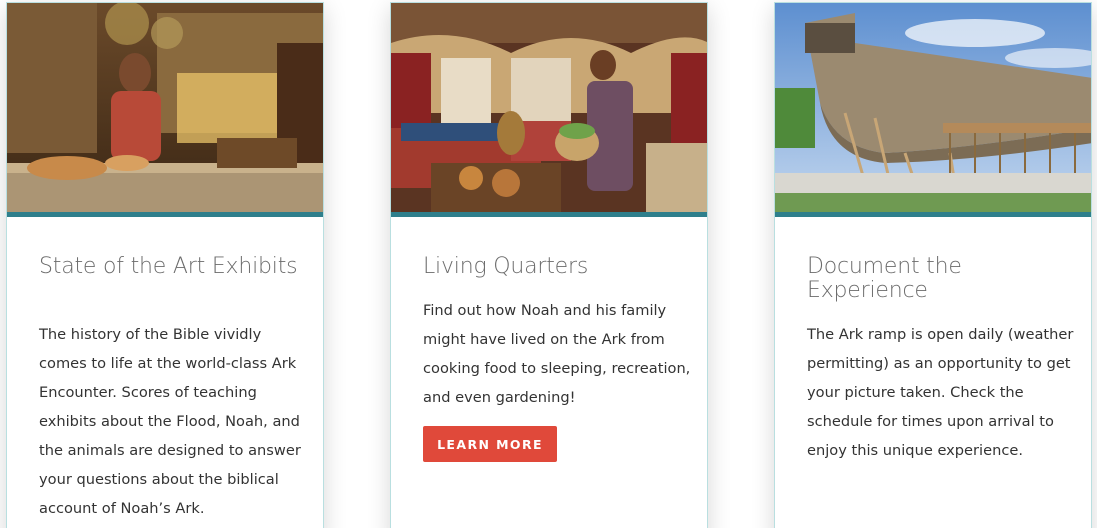 This screenshot has width=1097, height=528. What do you see at coordinates (168, 266) in the screenshot?
I see `card-title: State of the Art Exhibits` at bounding box center [168, 266].